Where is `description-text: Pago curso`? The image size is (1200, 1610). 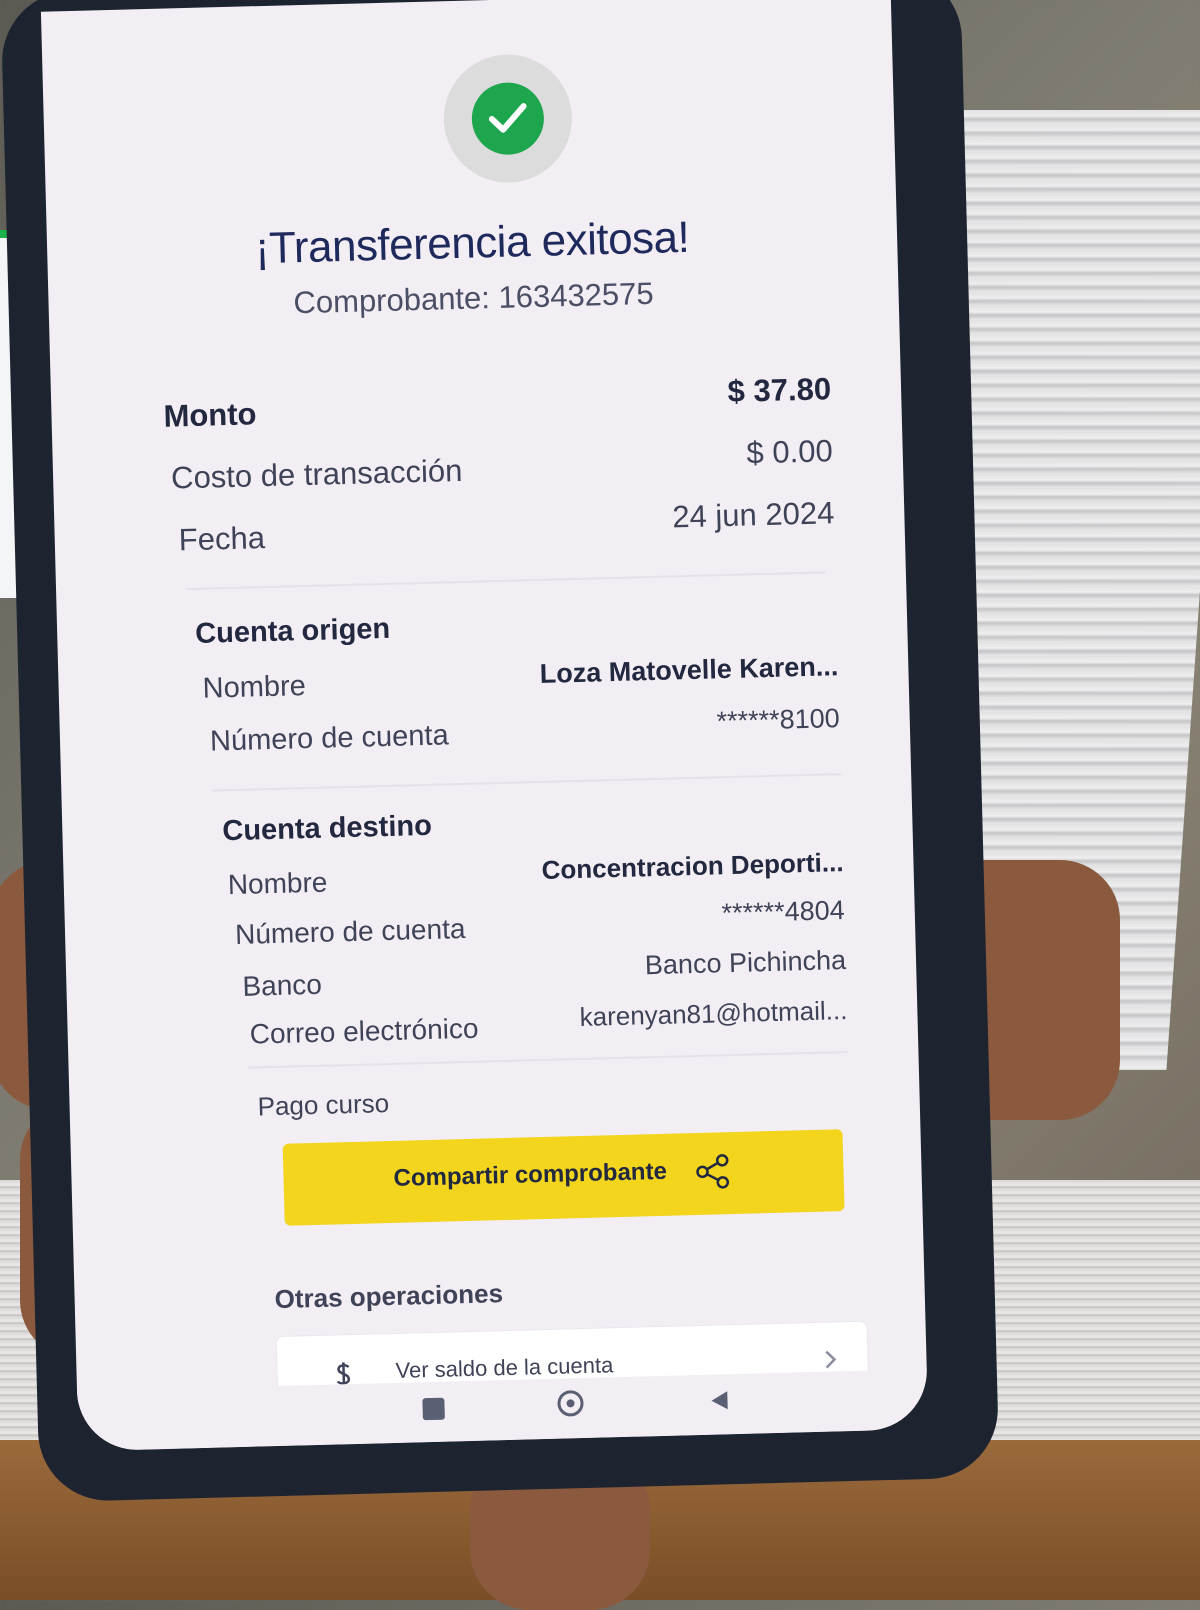 description-text: Pago curso is located at coordinates (323, 1105).